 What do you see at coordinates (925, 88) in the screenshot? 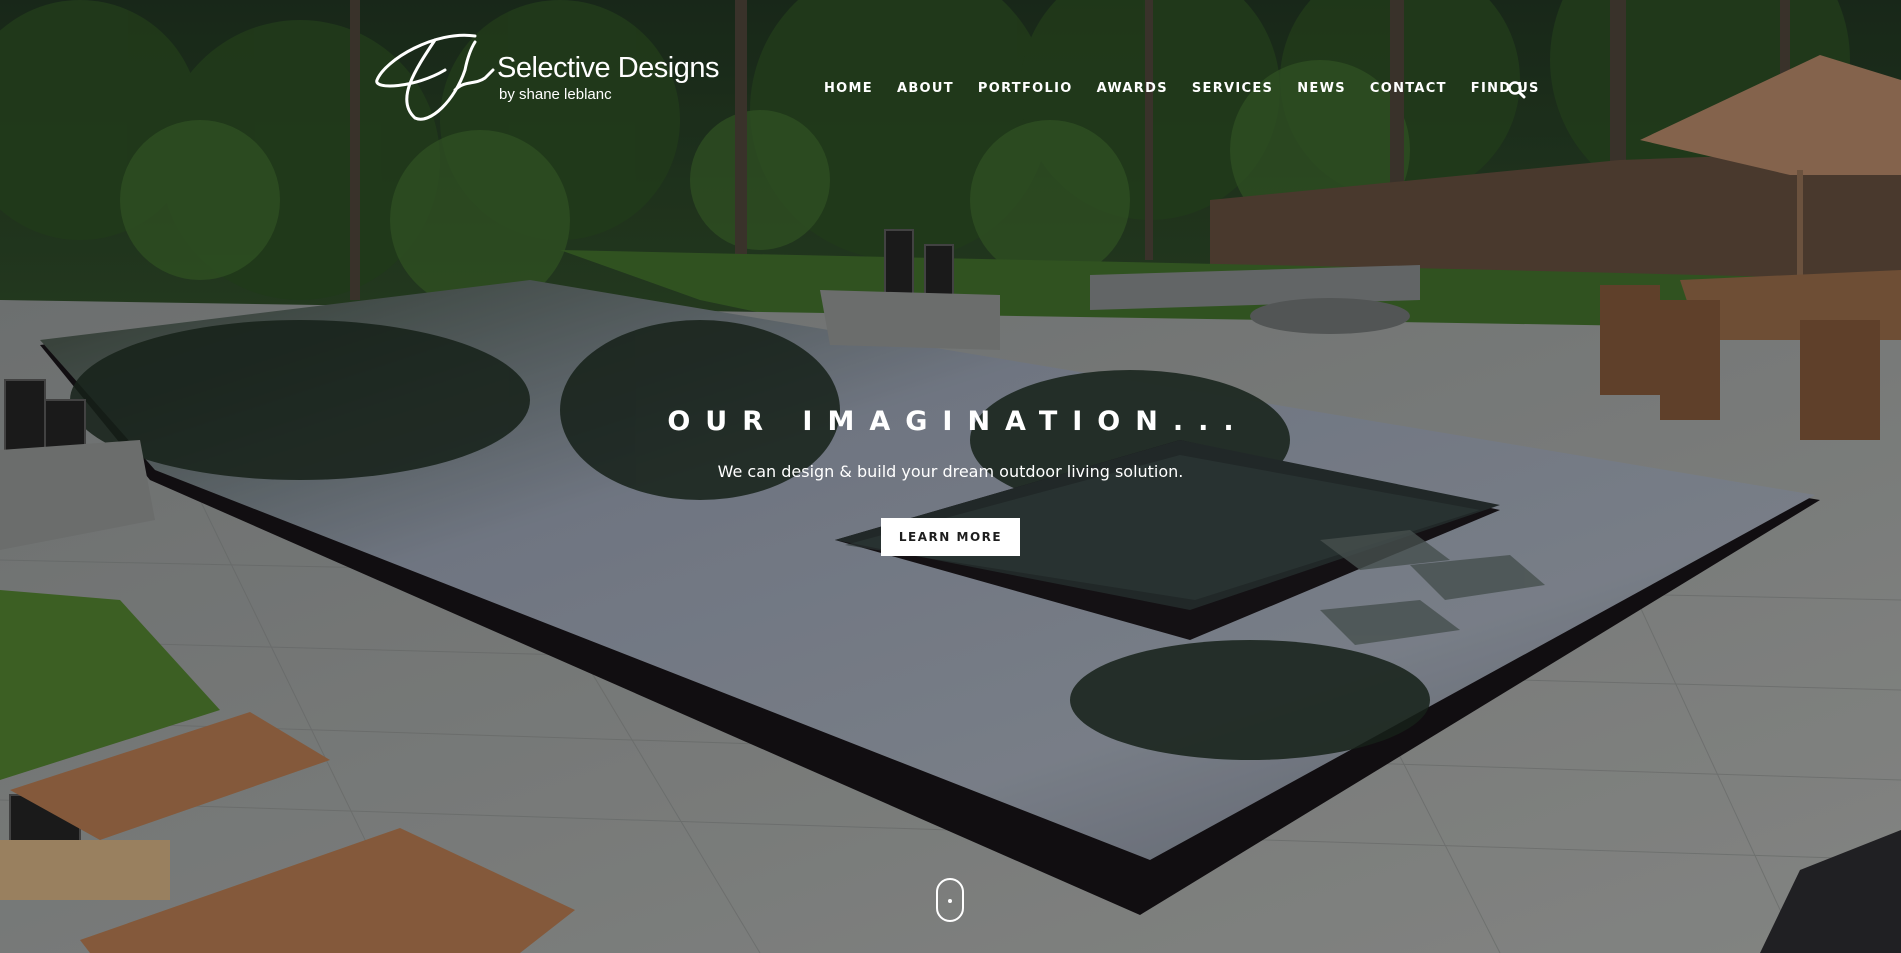
I see `nav-item-about: ABOUT` at bounding box center [925, 88].